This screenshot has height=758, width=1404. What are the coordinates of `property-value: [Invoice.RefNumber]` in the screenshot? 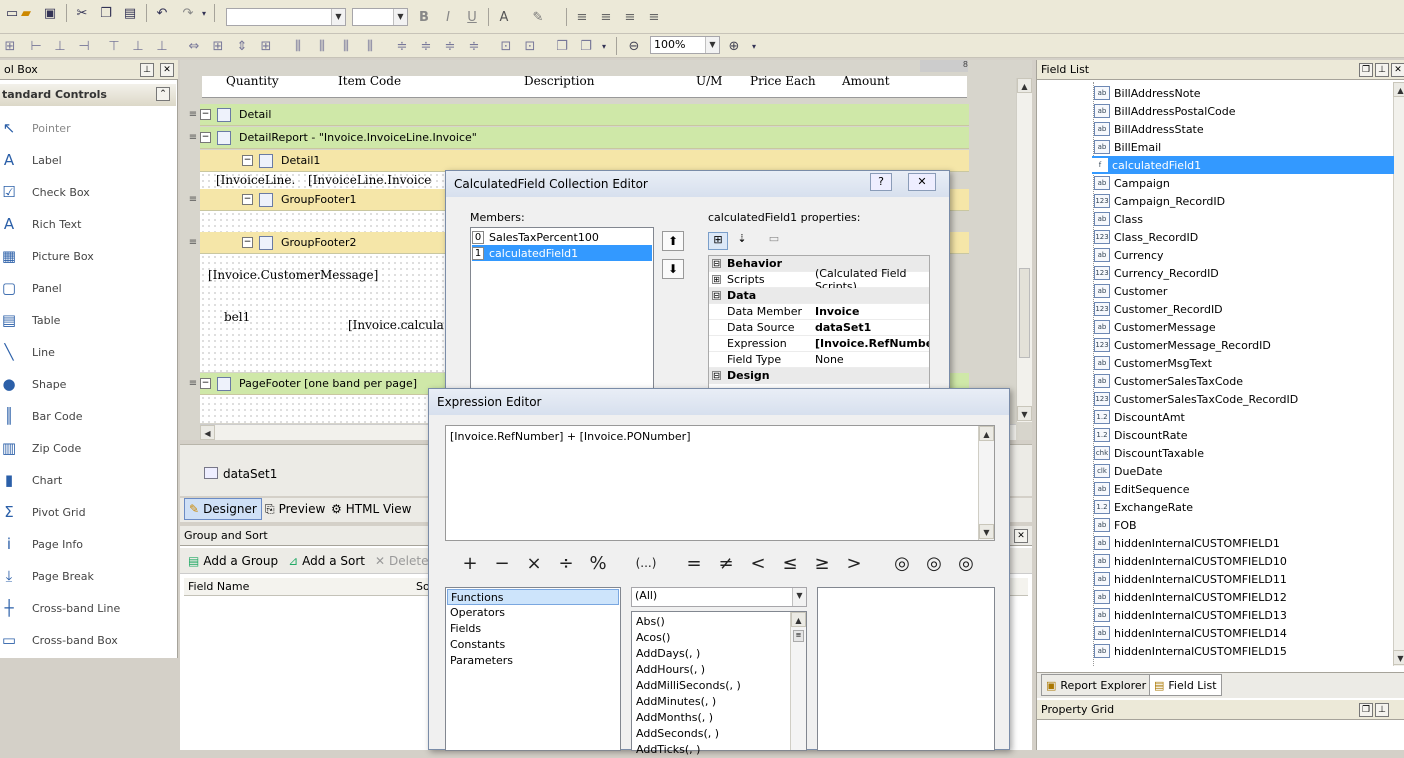 It's located at (872, 343).